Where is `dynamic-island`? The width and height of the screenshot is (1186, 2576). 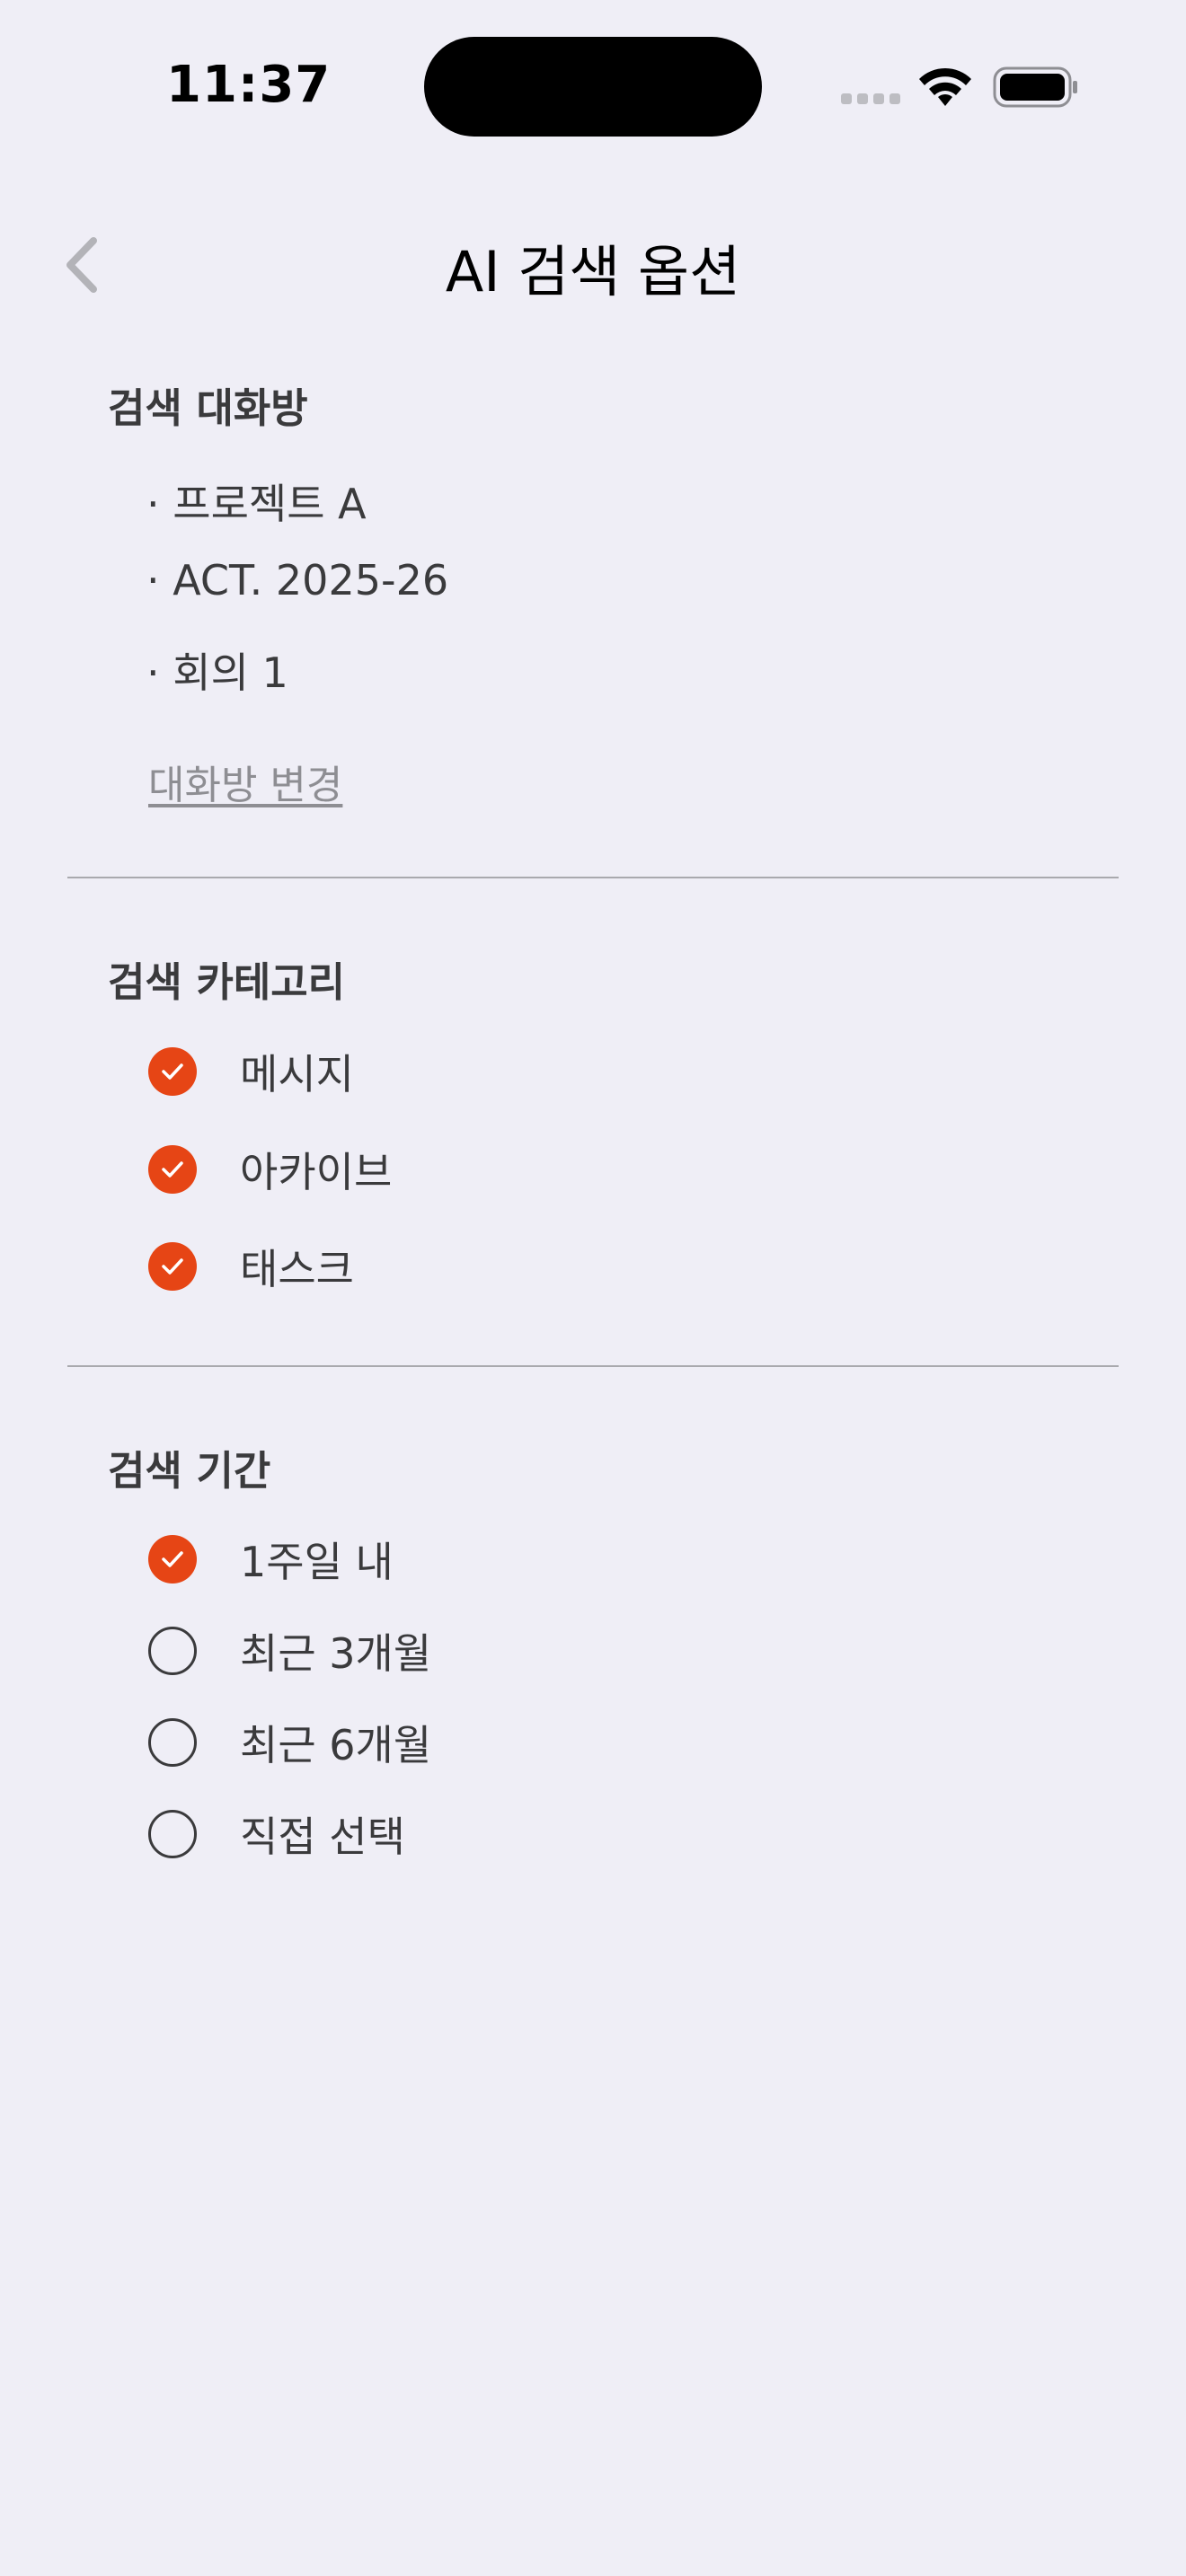
dynamic-island is located at coordinates (593, 87).